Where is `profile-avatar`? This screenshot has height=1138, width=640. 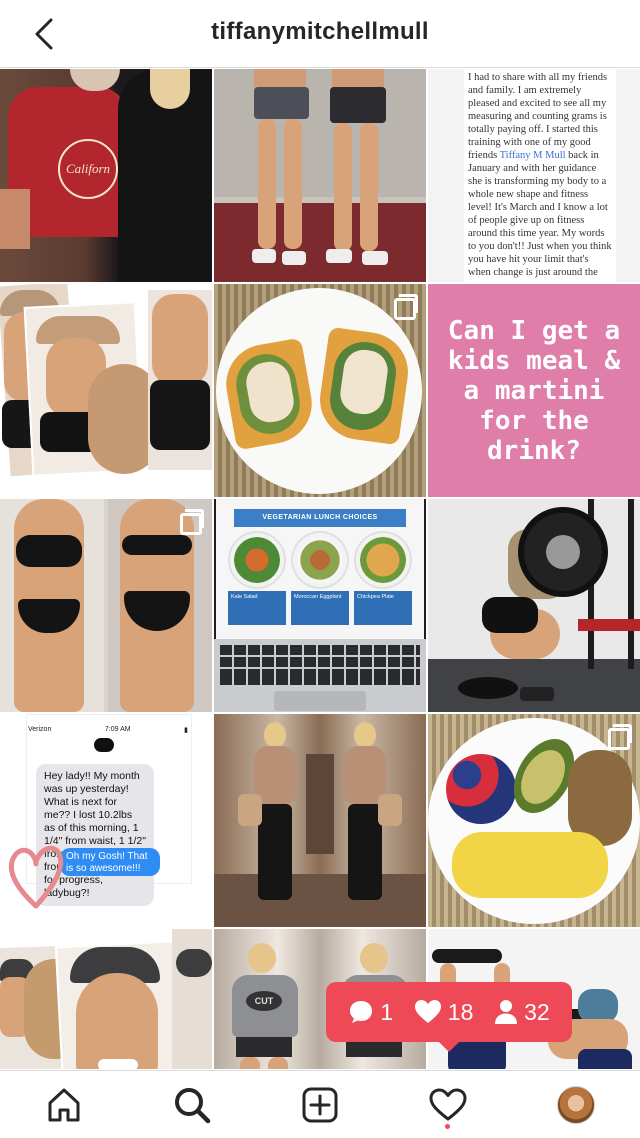
profile-avatar is located at coordinates (576, 1105).